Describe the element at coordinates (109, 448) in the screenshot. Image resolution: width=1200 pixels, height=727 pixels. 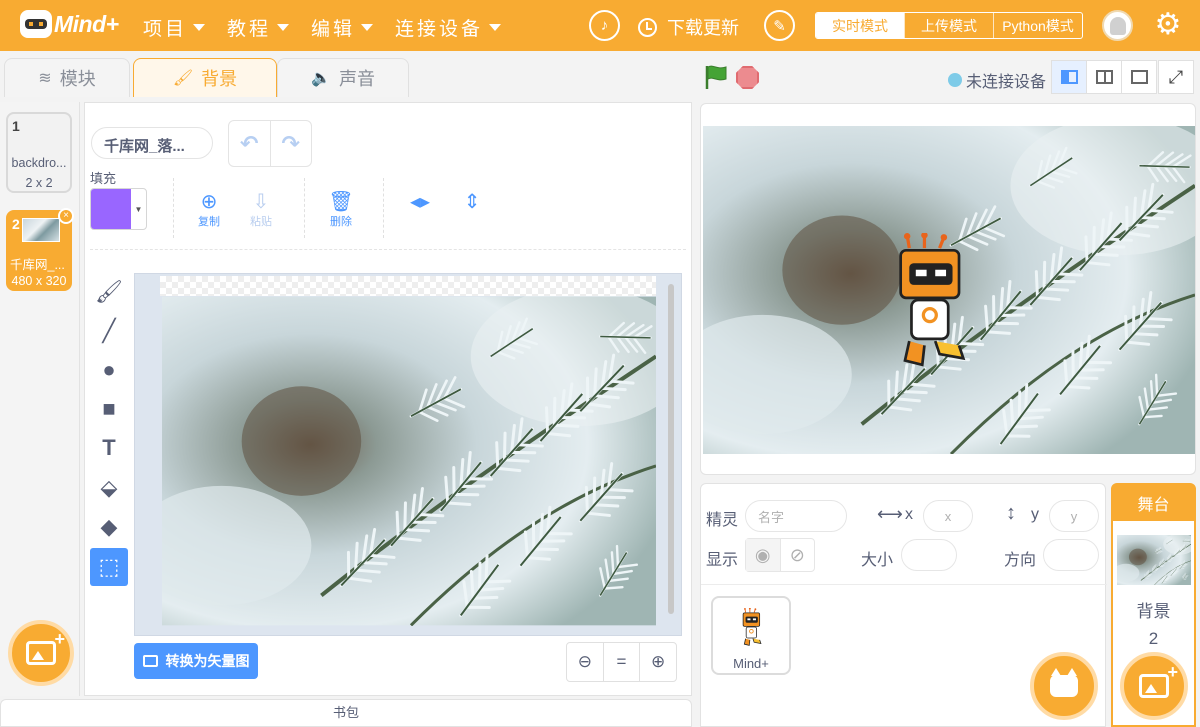
I see `text-icon: T` at that location.